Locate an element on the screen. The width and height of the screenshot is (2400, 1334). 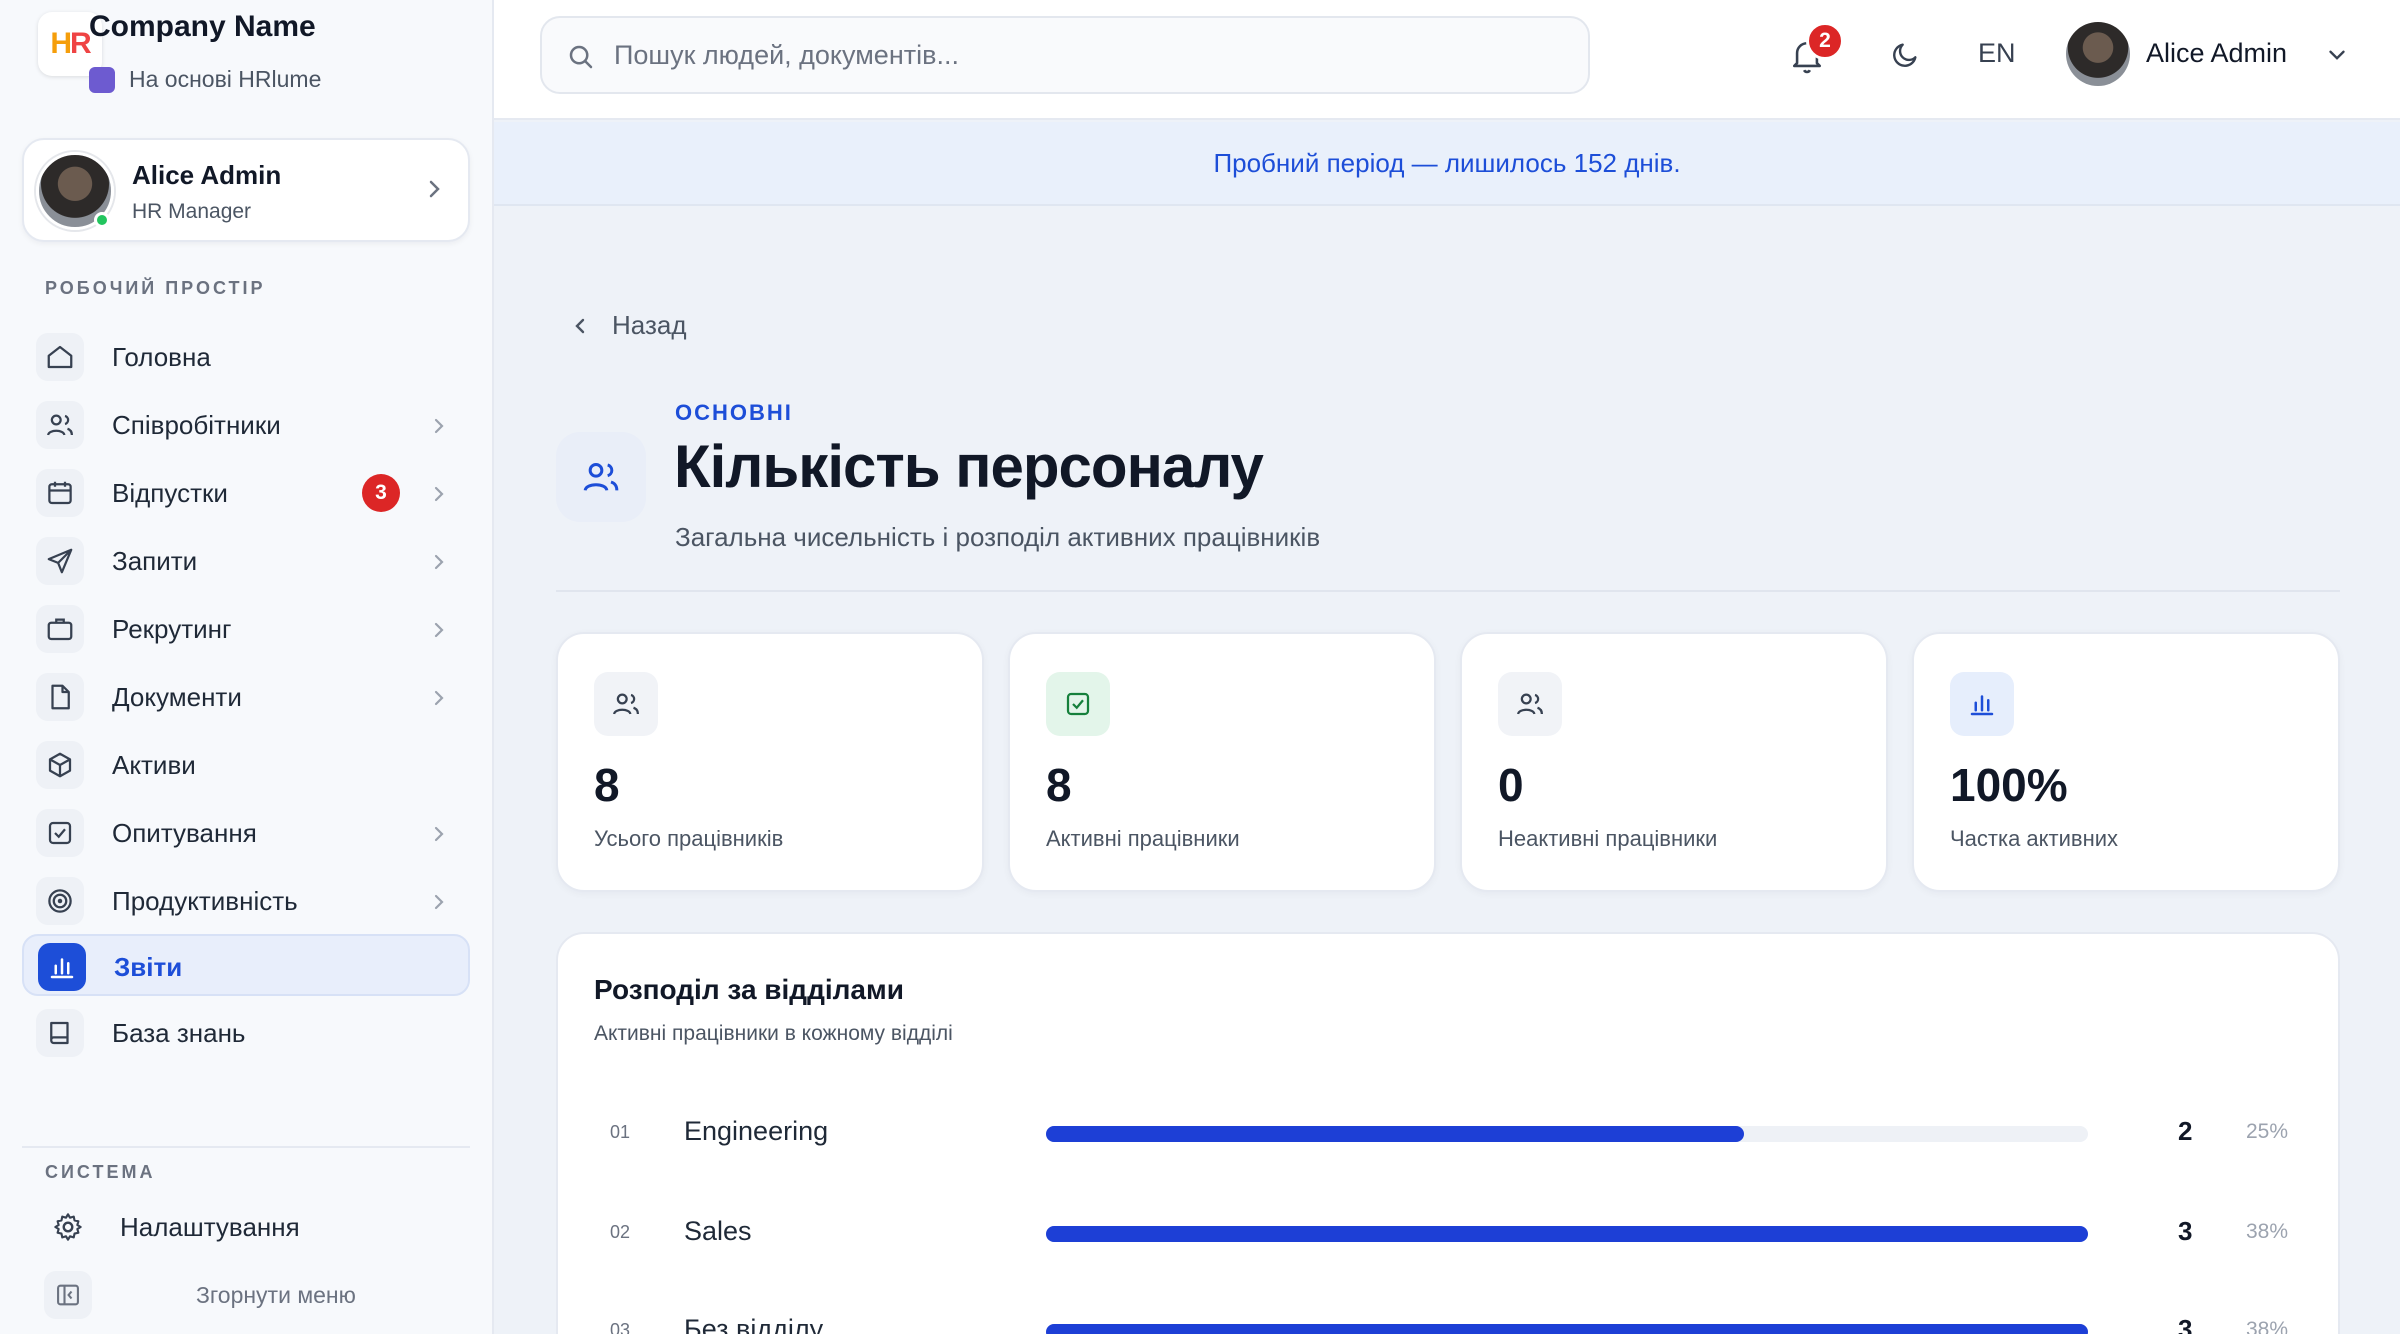
stat-value: 100% is located at coordinates (2009, 785).